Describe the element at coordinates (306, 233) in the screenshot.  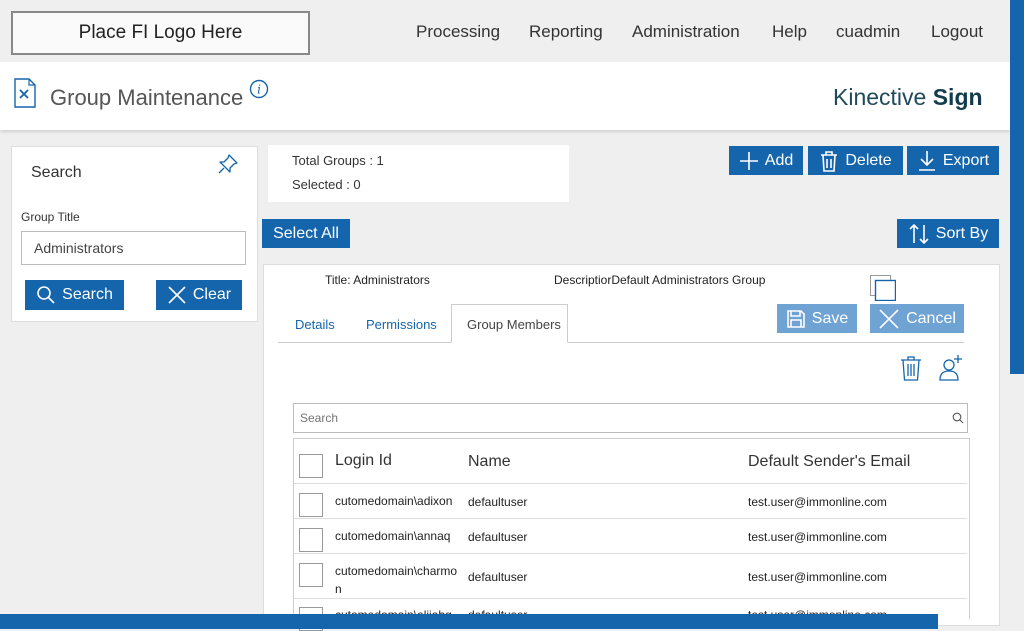
I see `select-all-button: Select All` at that location.